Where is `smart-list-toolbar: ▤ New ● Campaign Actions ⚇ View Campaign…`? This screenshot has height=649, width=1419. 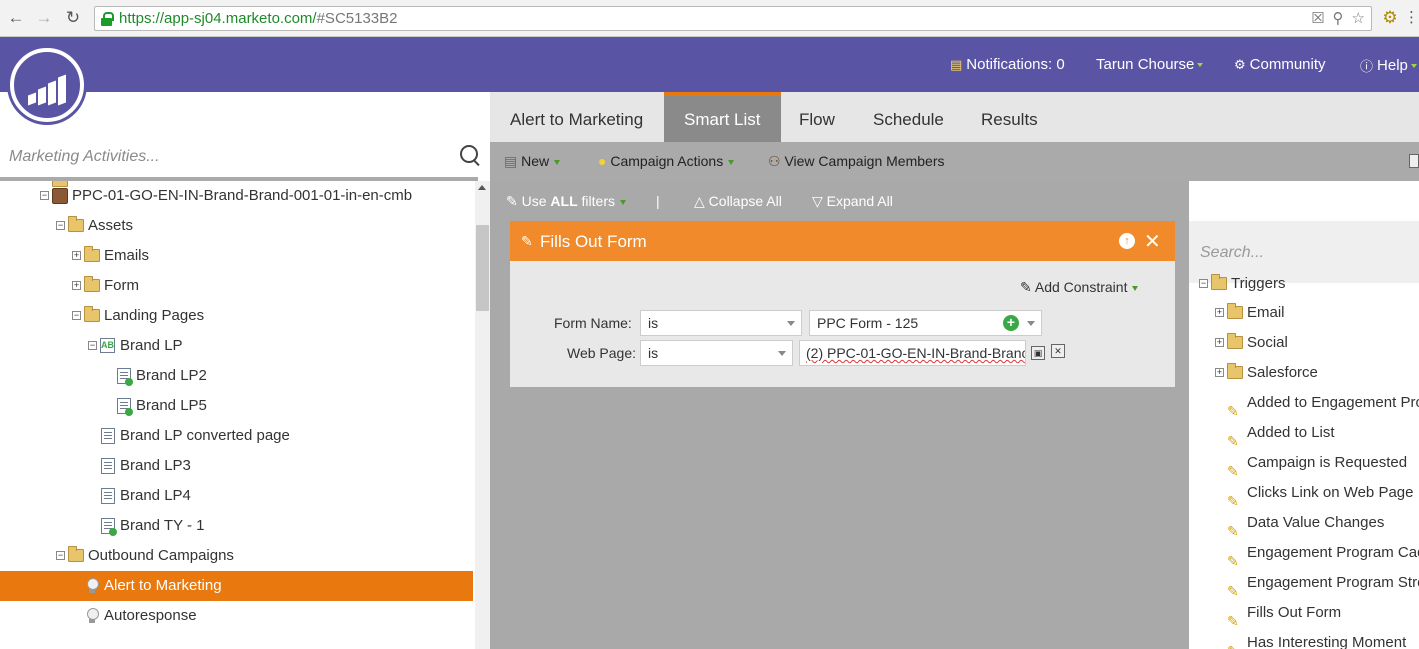
smart-list-toolbar: ▤ New ● Campaign Actions ⚇ View Campaign… is located at coordinates (954, 161).